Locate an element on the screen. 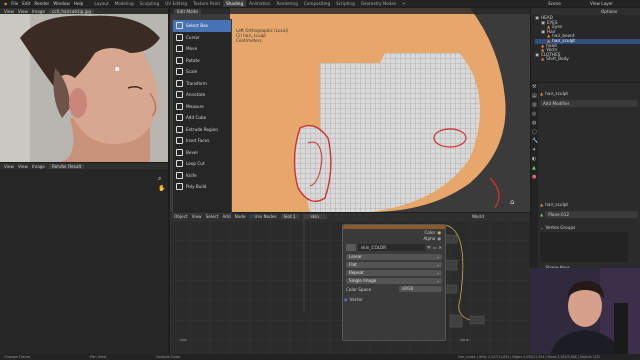 This screenshot has width=640, height=360. world-tab-icon: ◍ is located at coordinates (535, 123).